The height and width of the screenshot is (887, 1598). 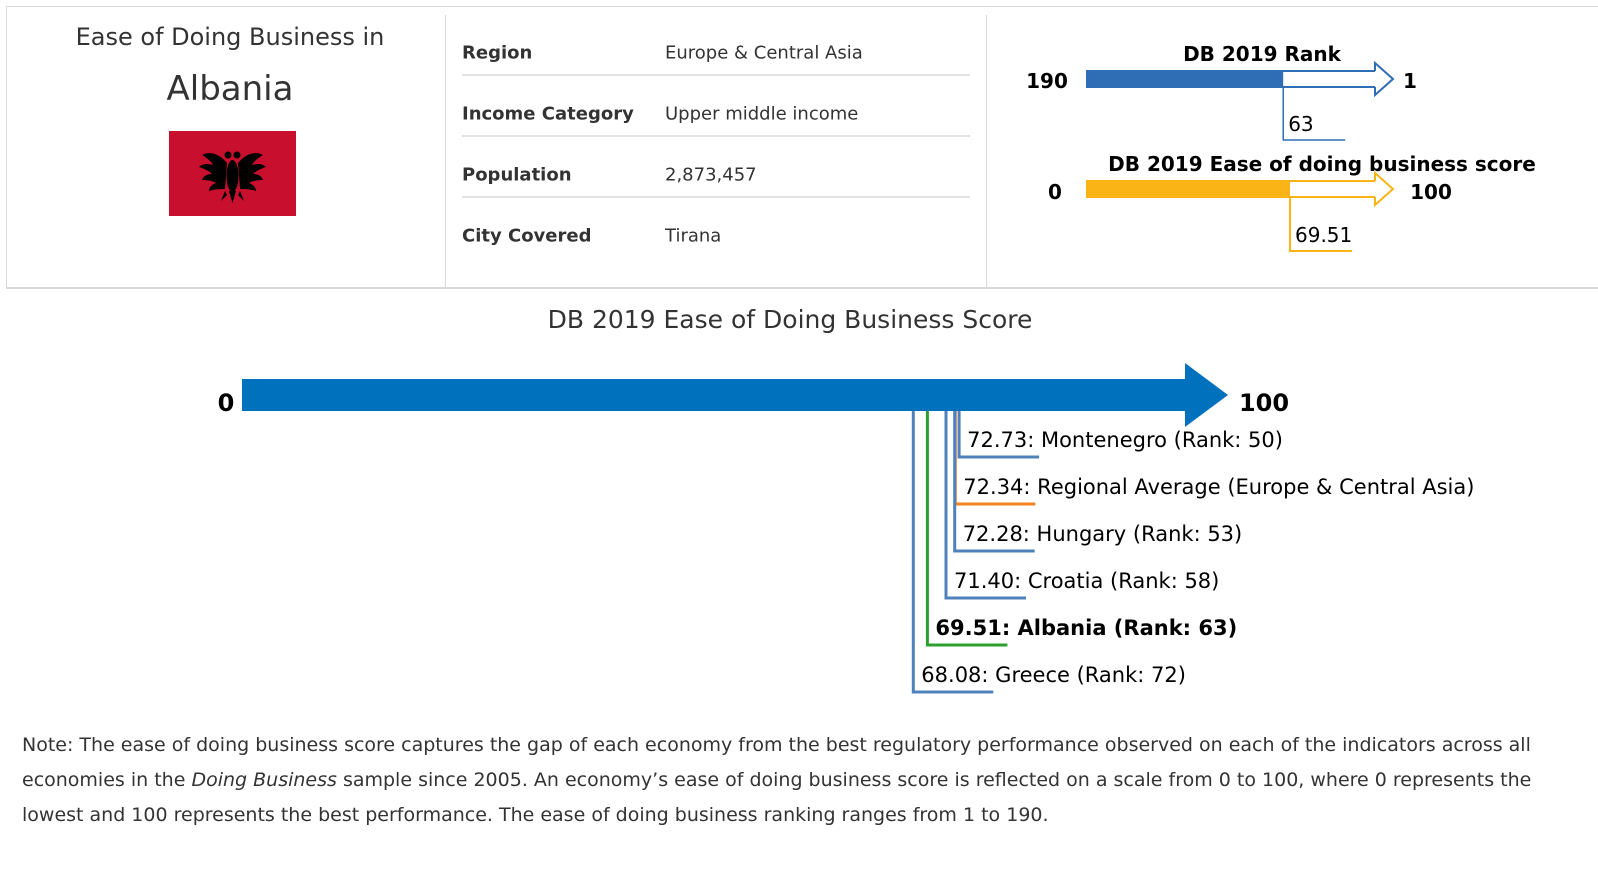 I want to click on chart-entry-label: 68.08: Greece (Rank: 72), so click(x=1053, y=675).